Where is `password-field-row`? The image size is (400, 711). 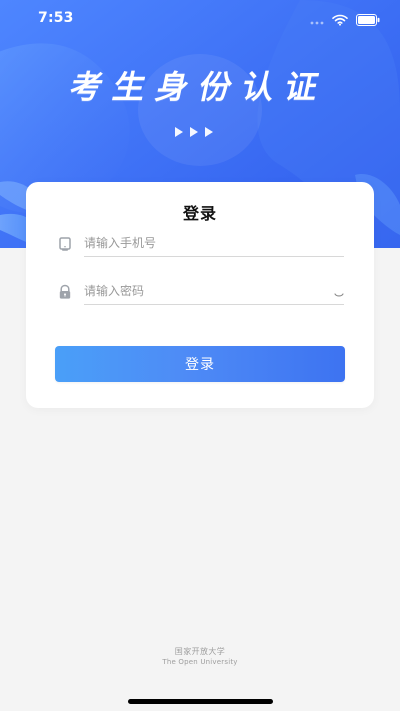
password-field-row is located at coordinates (200, 292).